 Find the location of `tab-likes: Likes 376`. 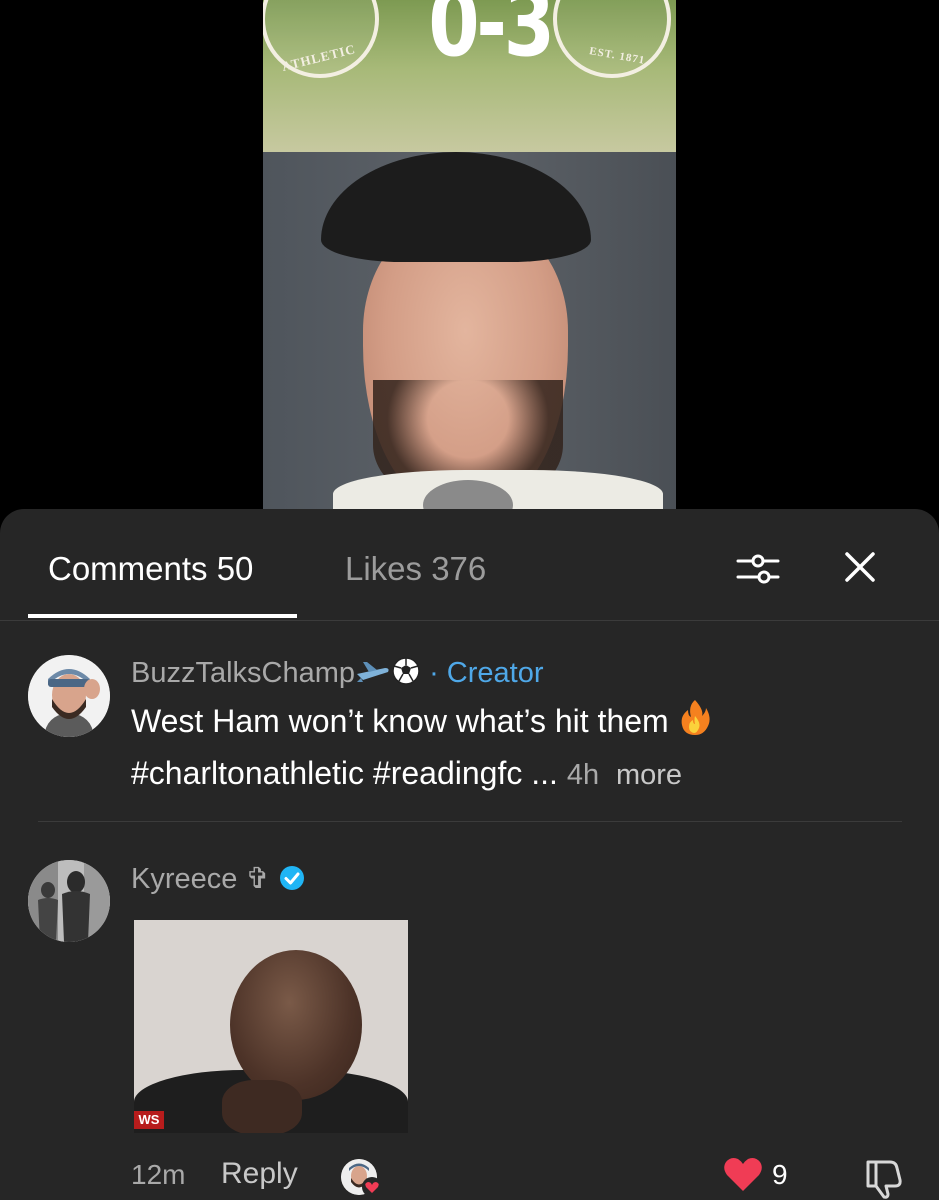

tab-likes: Likes 376 is located at coordinates (415, 569).